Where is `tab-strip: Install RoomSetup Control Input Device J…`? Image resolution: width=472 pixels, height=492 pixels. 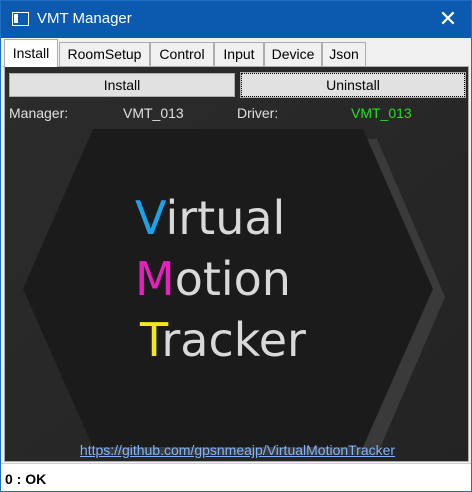 tab-strip: Install RoomSetup Control Input Device J… is located at coordinates (236, 53).